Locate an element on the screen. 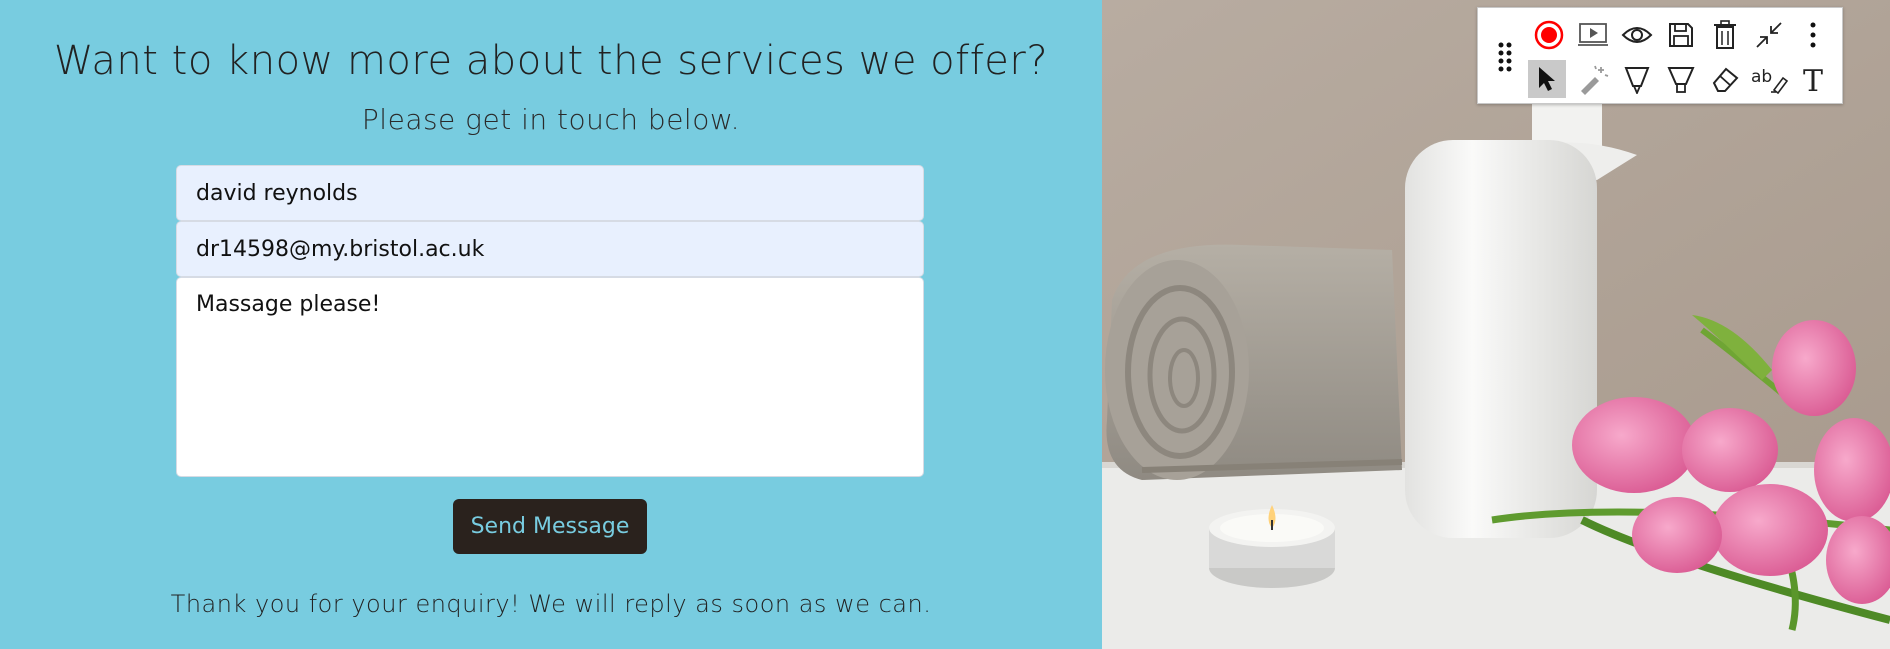  drag-handle-icon is located at coordinates (1505, 57).